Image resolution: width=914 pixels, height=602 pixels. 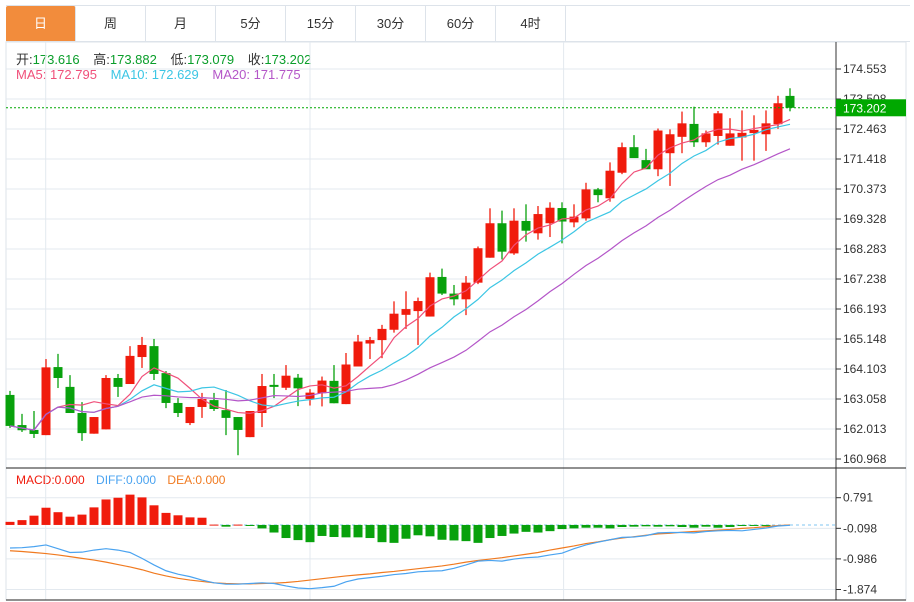 What do you see at coordinates (860, 528) in the screenshot?
I see `macd-tick-label: -0.098` at bounding box center [860, 528].